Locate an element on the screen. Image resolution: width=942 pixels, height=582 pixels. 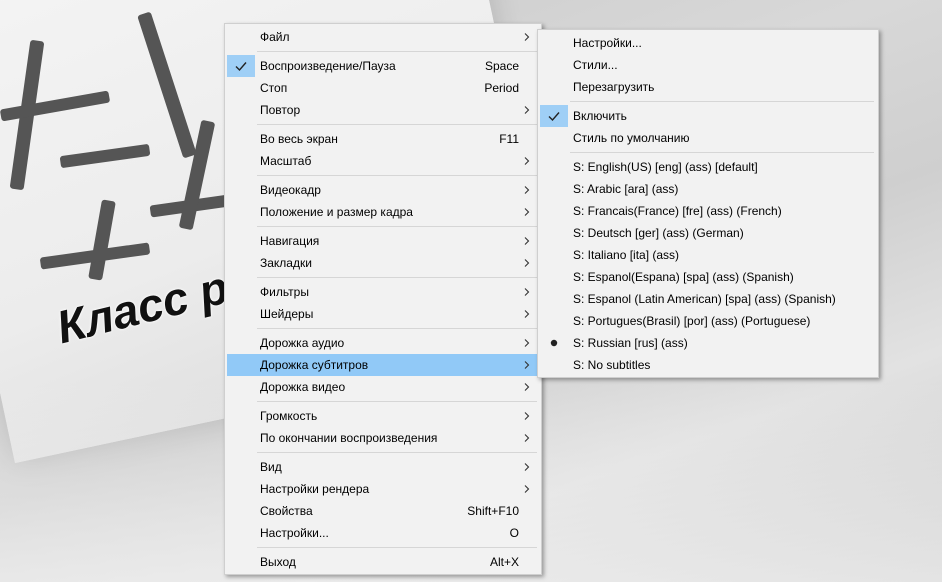
shortcut-label: F11 is located at coordinates (509, 139).